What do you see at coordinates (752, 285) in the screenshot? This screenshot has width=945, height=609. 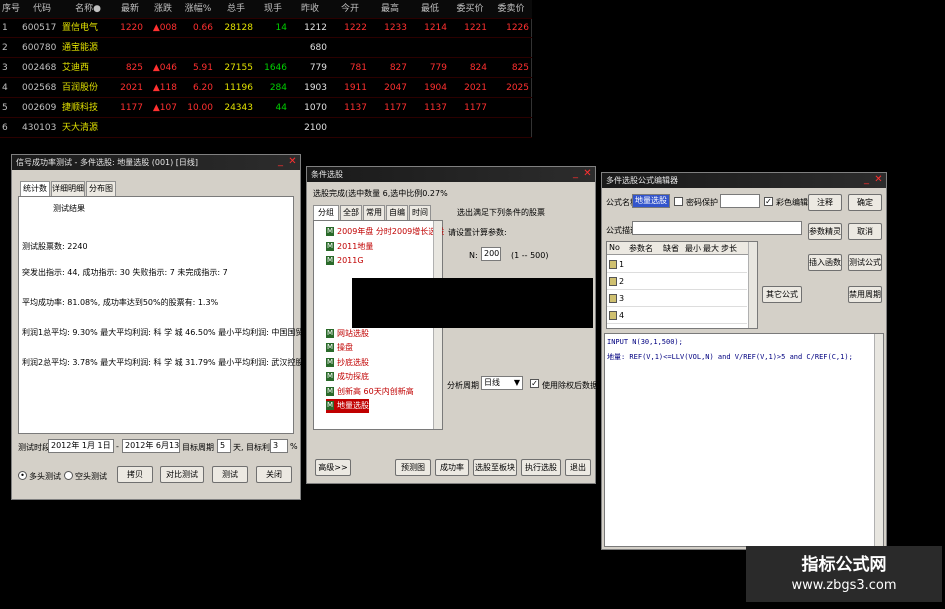 I see `param-scrollbar` at bounding box center [752, 285].